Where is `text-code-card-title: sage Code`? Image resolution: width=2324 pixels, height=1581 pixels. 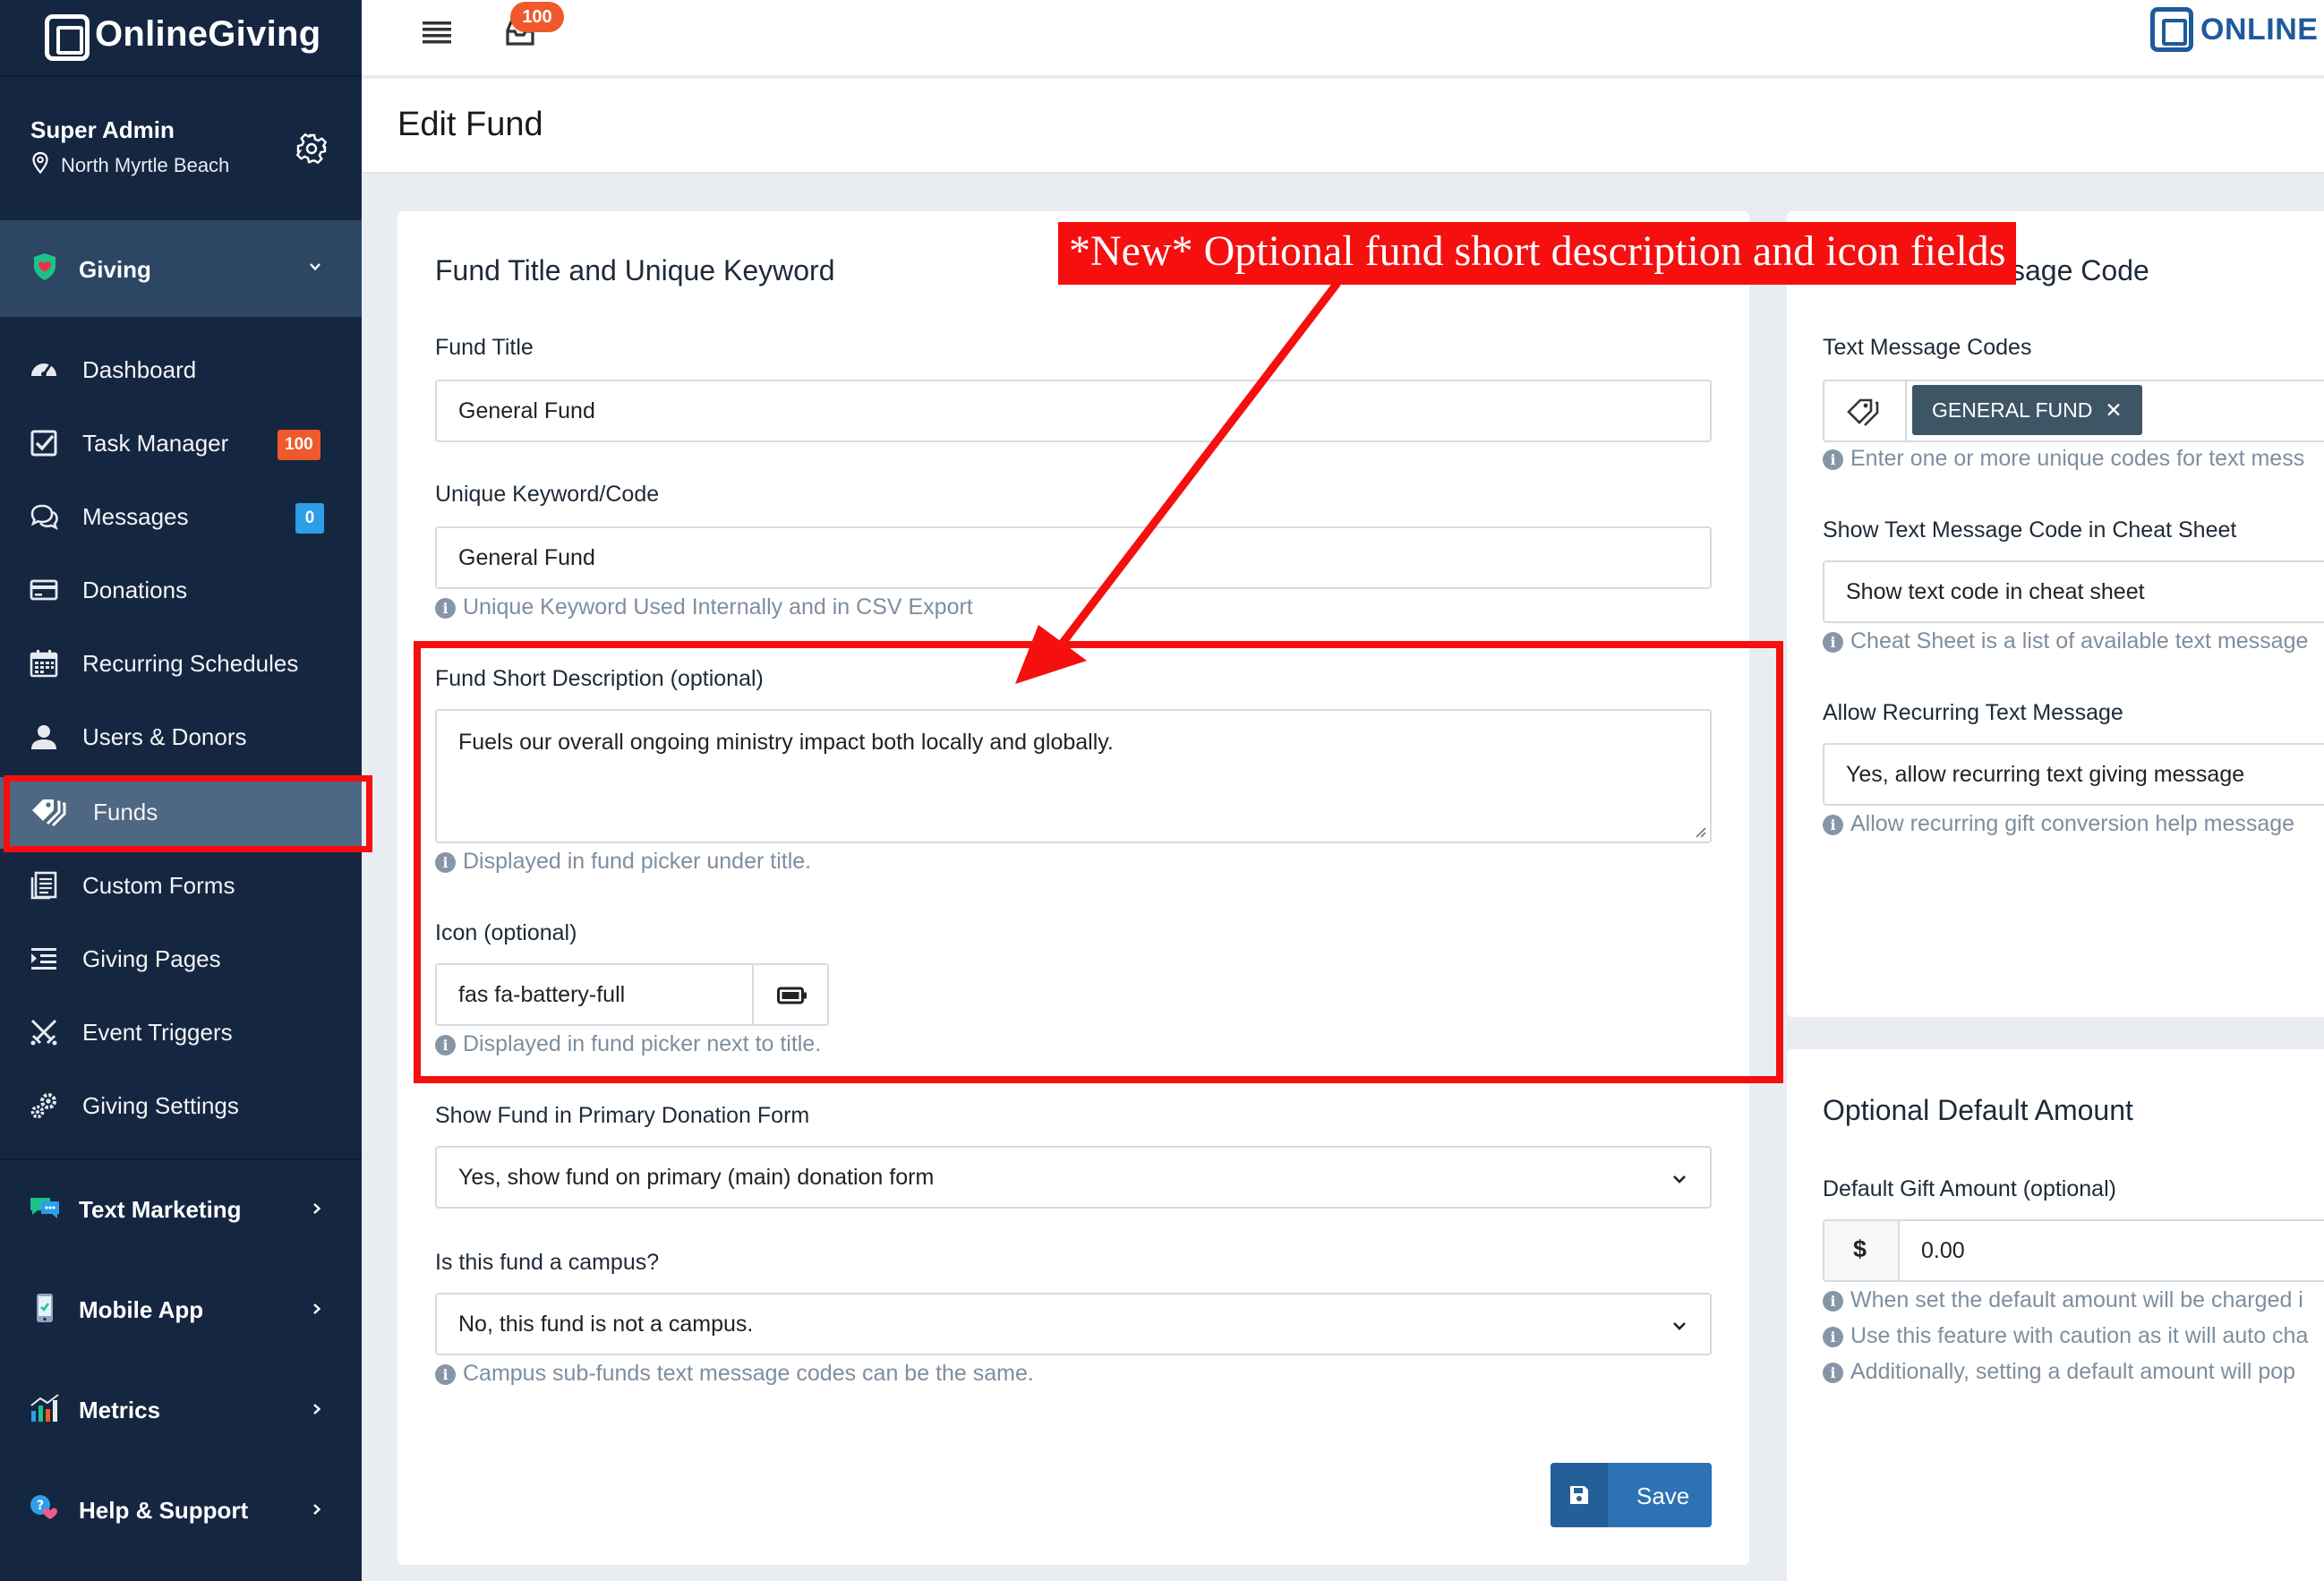 text-code-card-title: sage Code is located at coordinates (2080, 270).